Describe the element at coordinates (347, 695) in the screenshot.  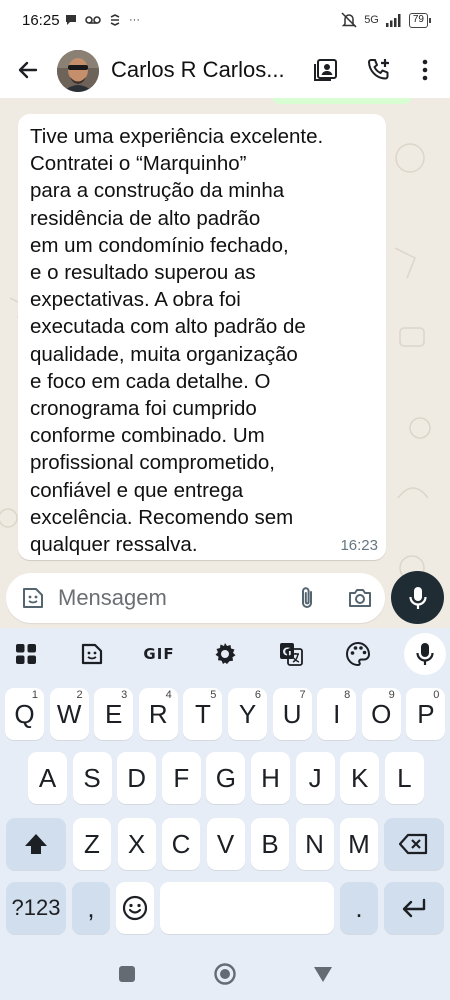
I see `key-hint: 8` at that location.